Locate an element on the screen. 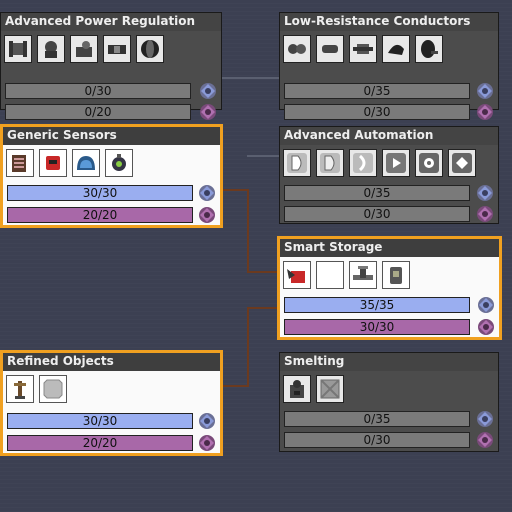 This screenshot has width=512, height=512. lamp-sensor-icon is located at coordinates (119, 163).